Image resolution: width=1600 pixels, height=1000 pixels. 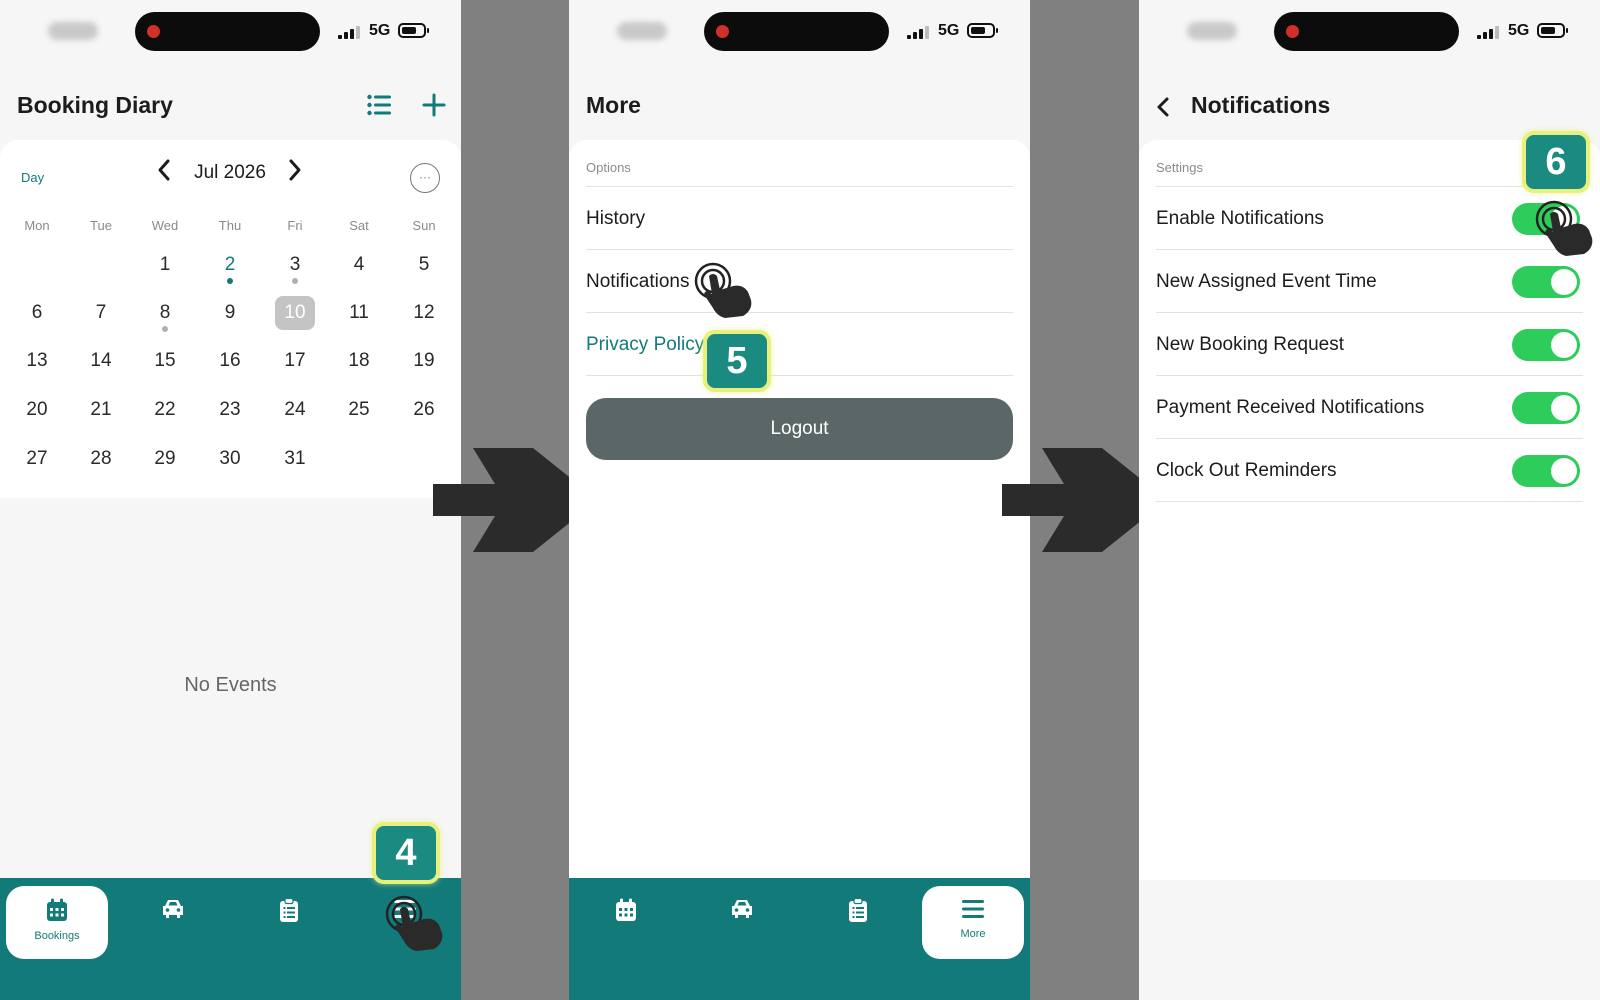 I want to click on calendar-day: 6, so click(x=37, y=313).